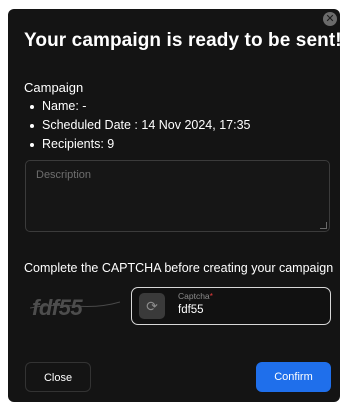 The height and width of the screenshot is (407, 345). Describe the element at coordinates (183, 40) in the screenshot. I see `dialog-title: Your campaign is ready to be sent!` at that location.